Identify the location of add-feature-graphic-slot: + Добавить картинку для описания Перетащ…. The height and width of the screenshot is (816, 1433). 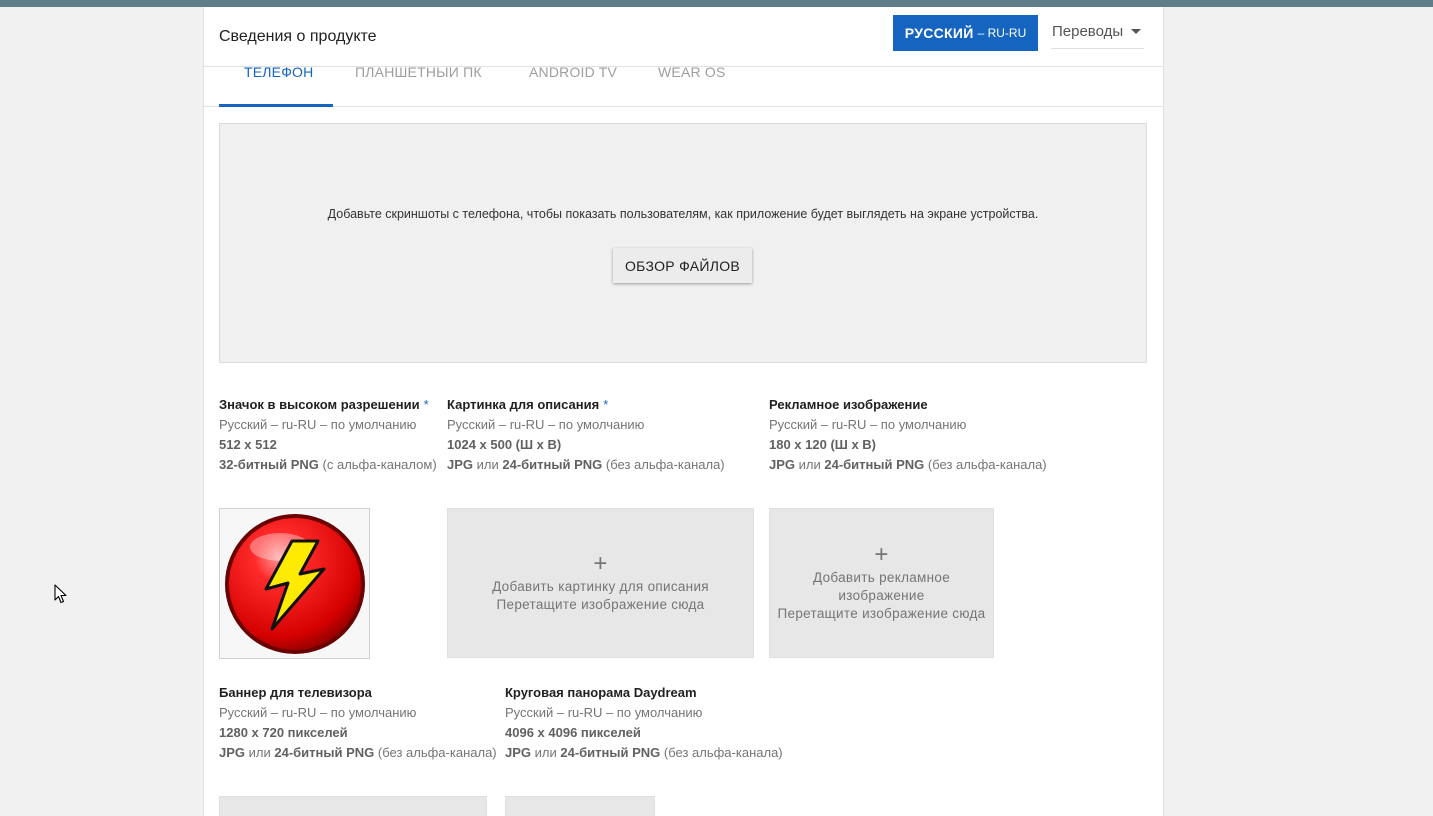
(600, 583).